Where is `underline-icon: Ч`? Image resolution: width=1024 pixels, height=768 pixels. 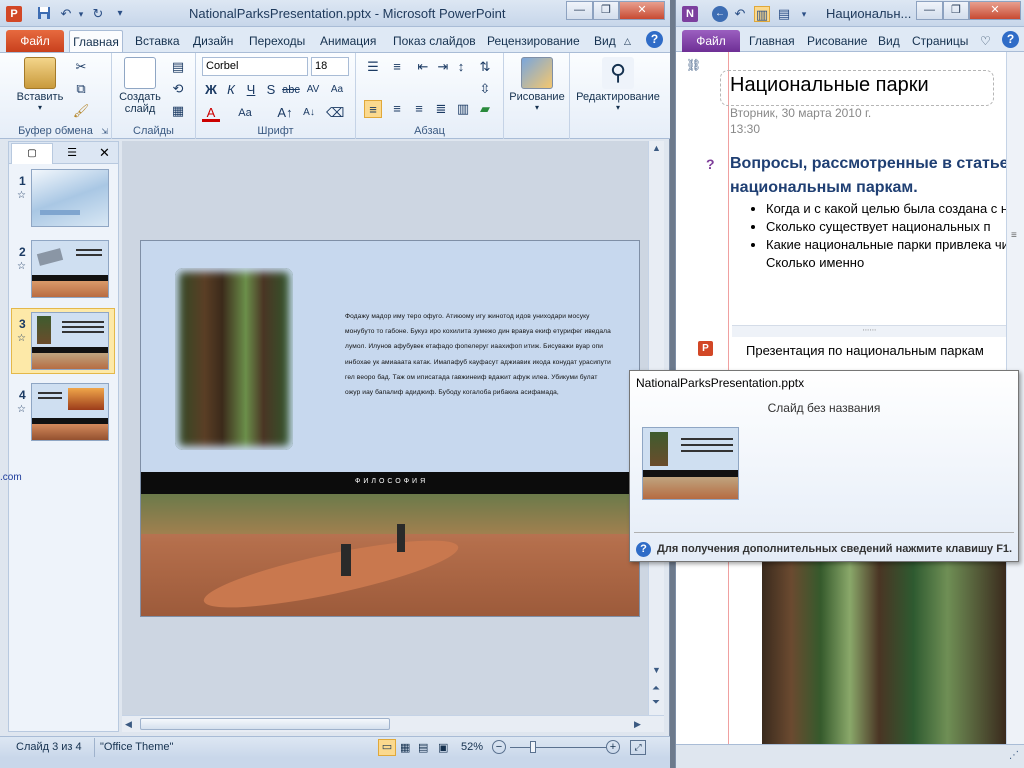 underline-icon: Ч is located at coordinates (251, 90).